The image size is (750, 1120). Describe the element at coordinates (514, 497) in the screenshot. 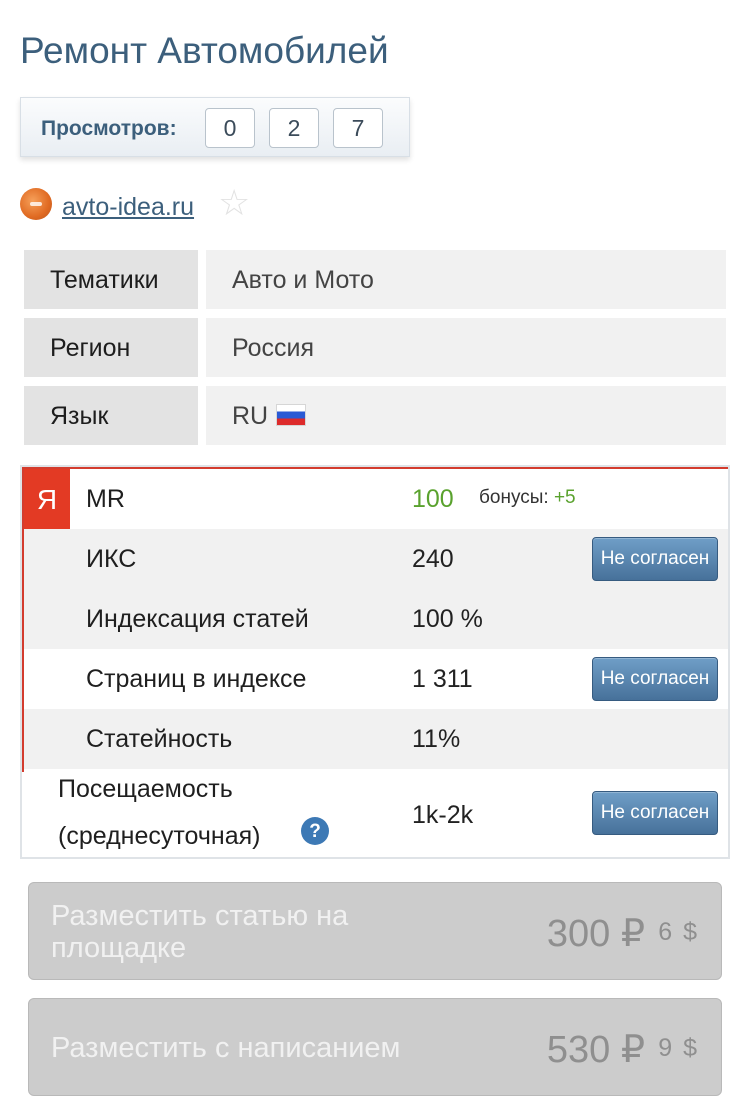

I see `bonus-label: бонусы:` at that location.